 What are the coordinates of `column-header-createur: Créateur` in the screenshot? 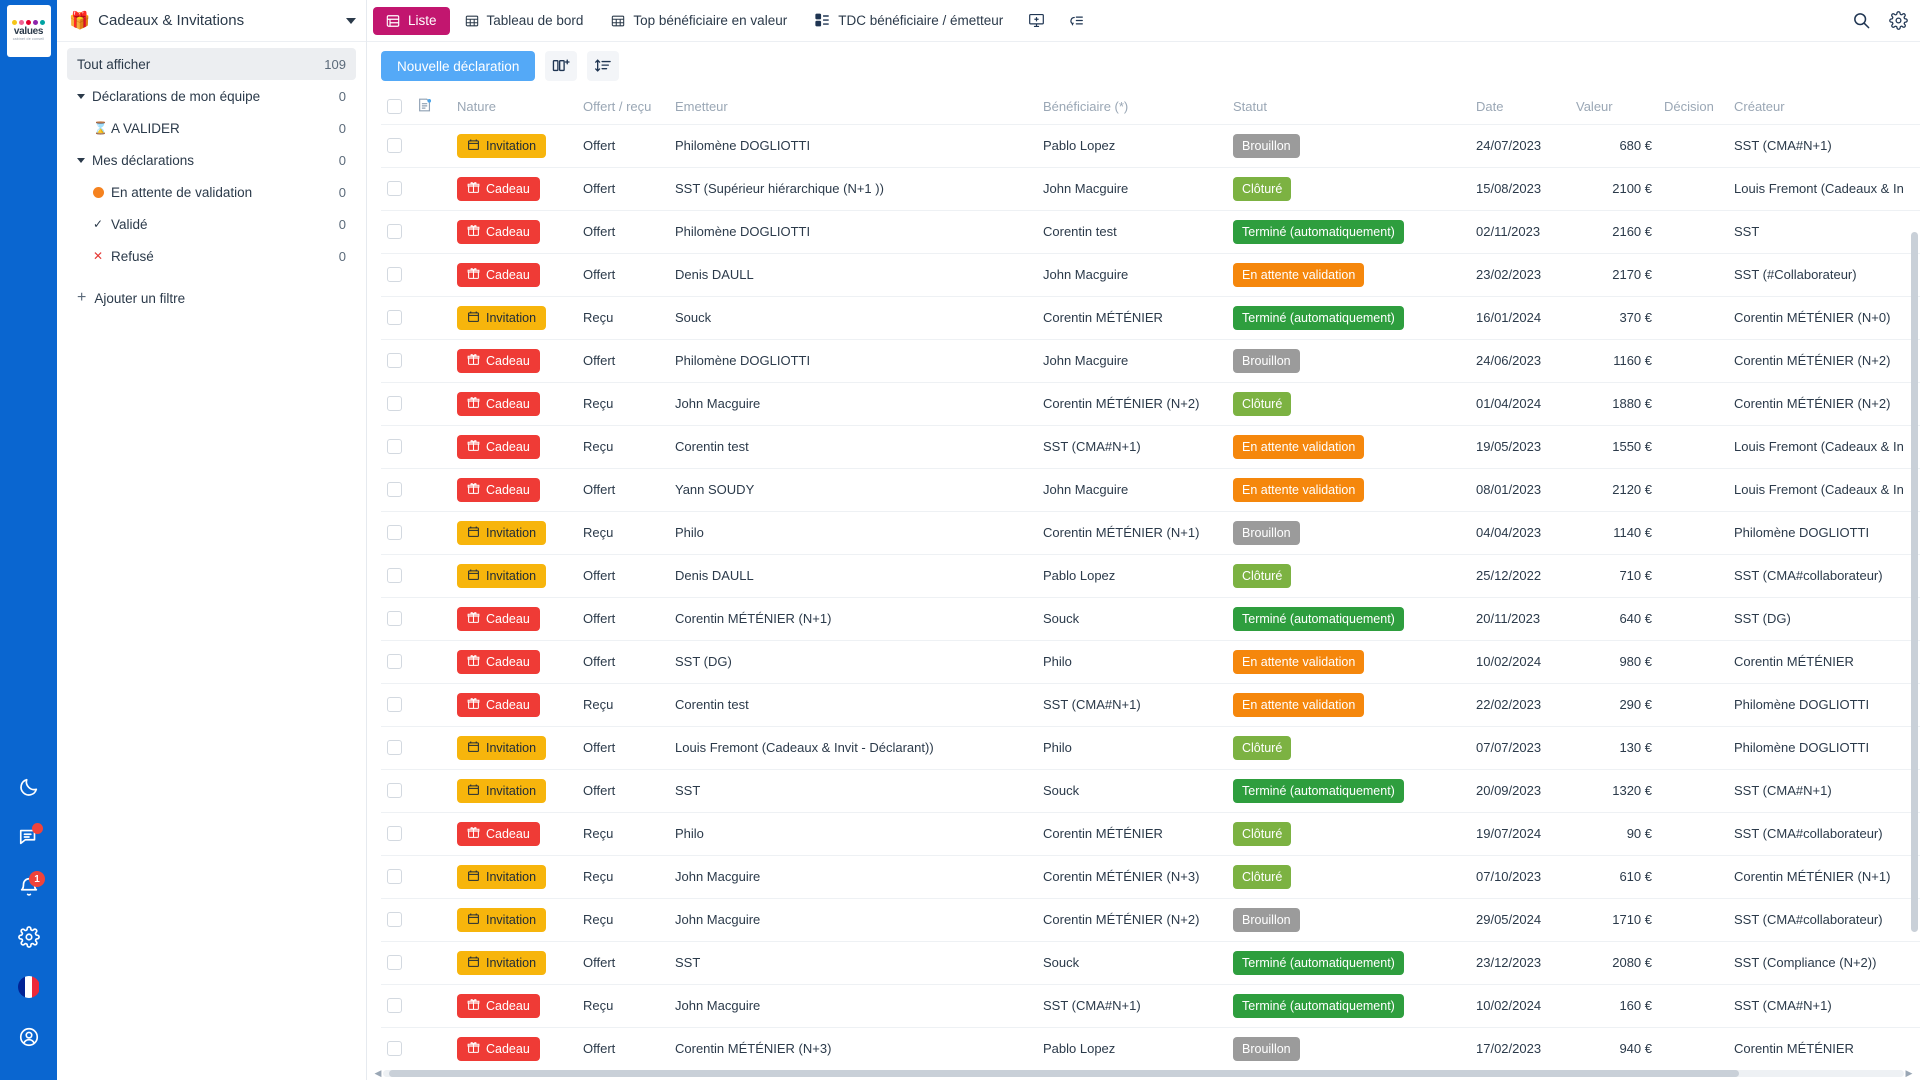 It's located at (1824, 107).